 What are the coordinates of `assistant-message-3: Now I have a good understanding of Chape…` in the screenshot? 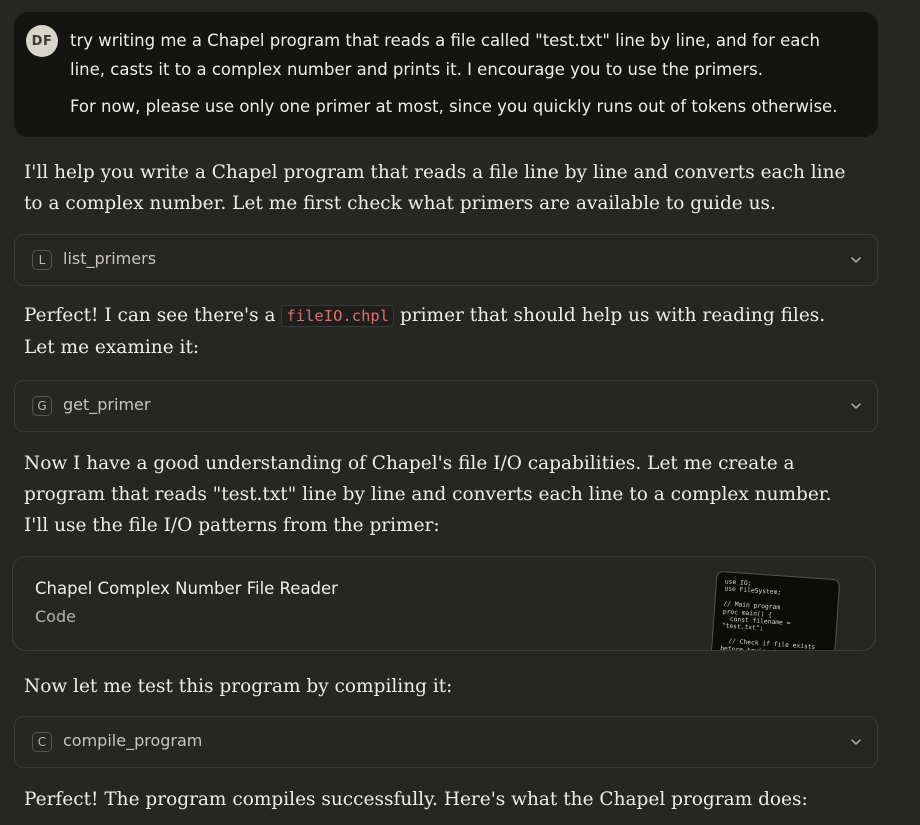 It's located at (439, 494).